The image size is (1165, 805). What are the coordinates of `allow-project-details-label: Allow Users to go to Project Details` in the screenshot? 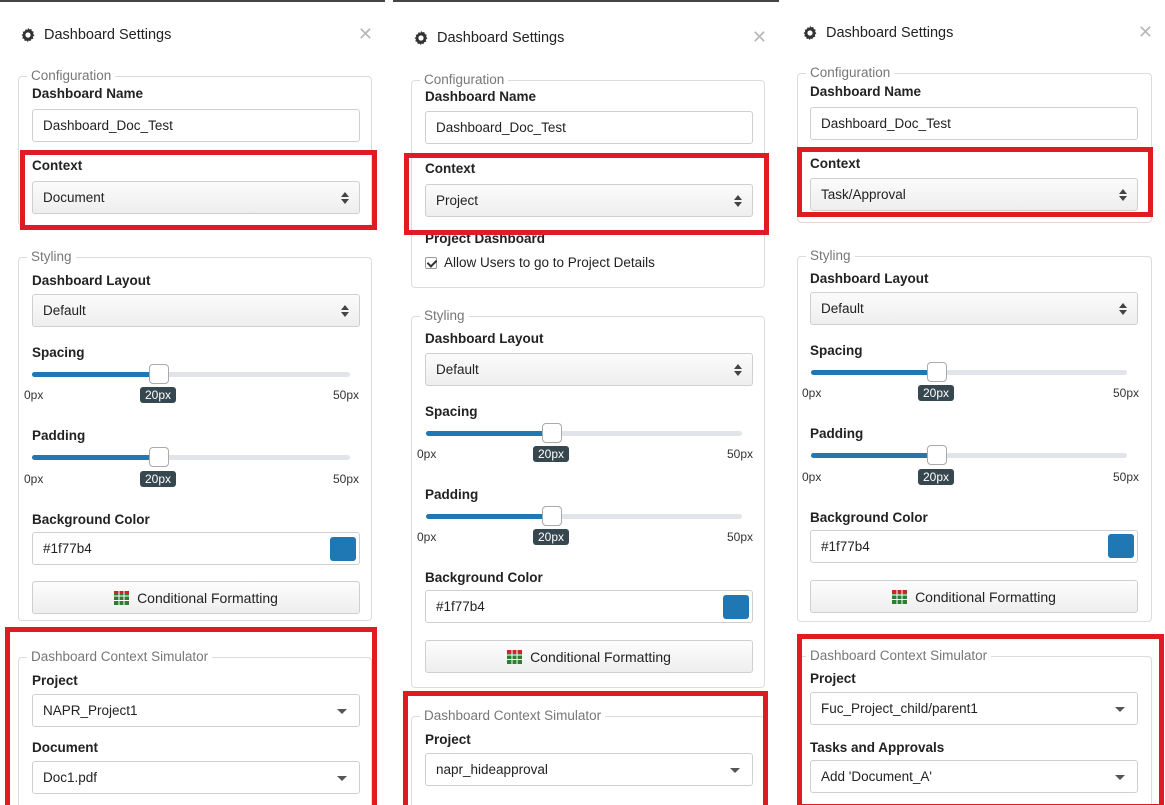 It's located at (549, 262).